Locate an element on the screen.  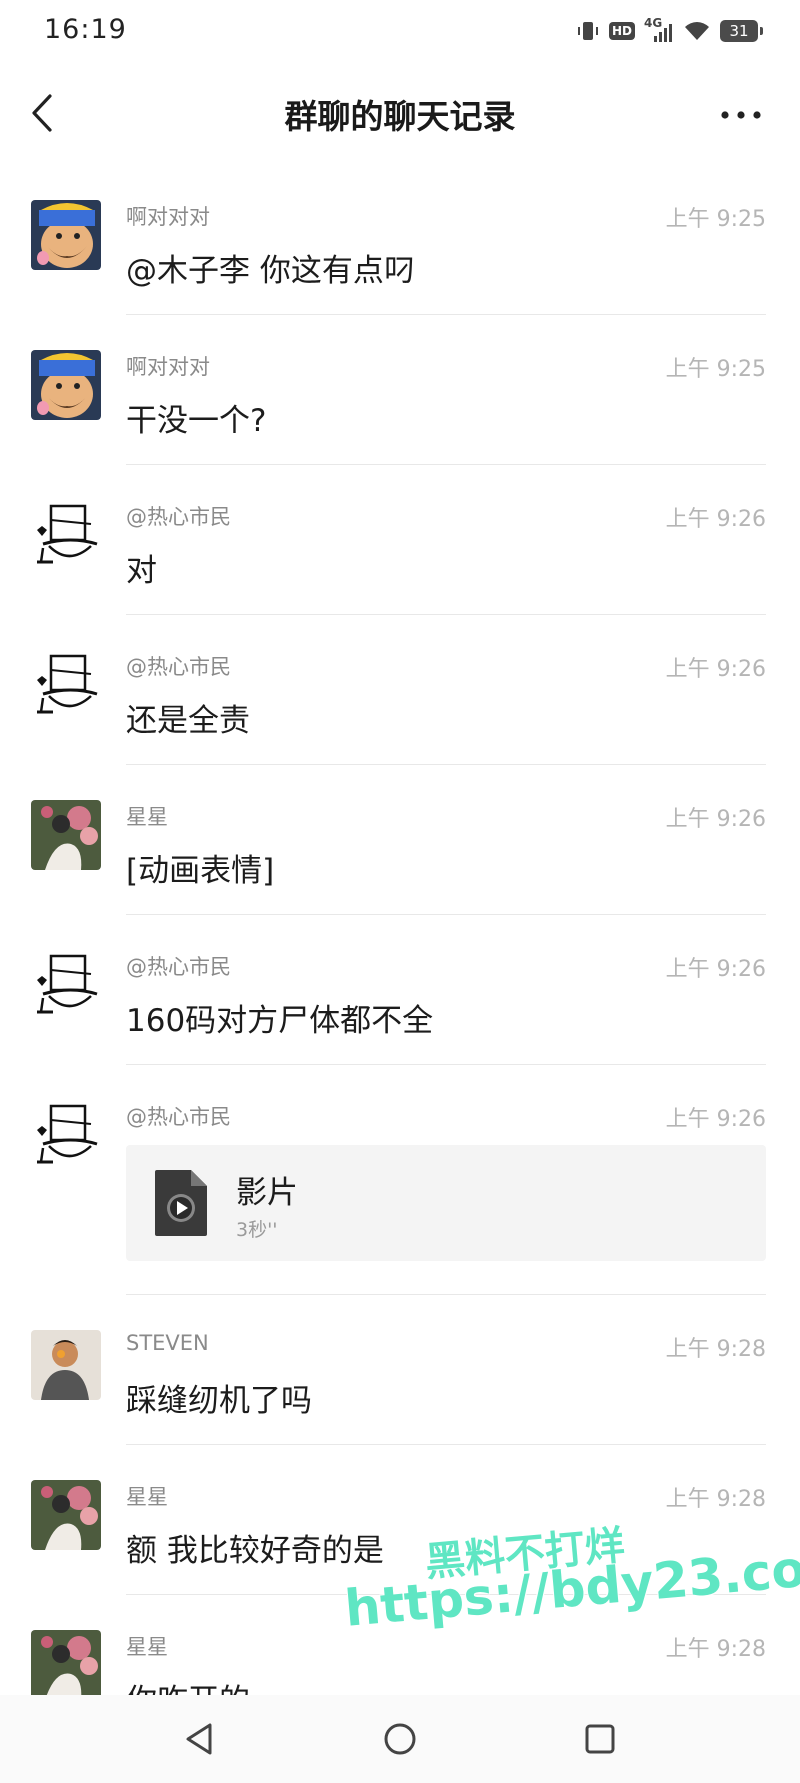
video-duration: 3秒'' is located at coordinates (257, 1230).